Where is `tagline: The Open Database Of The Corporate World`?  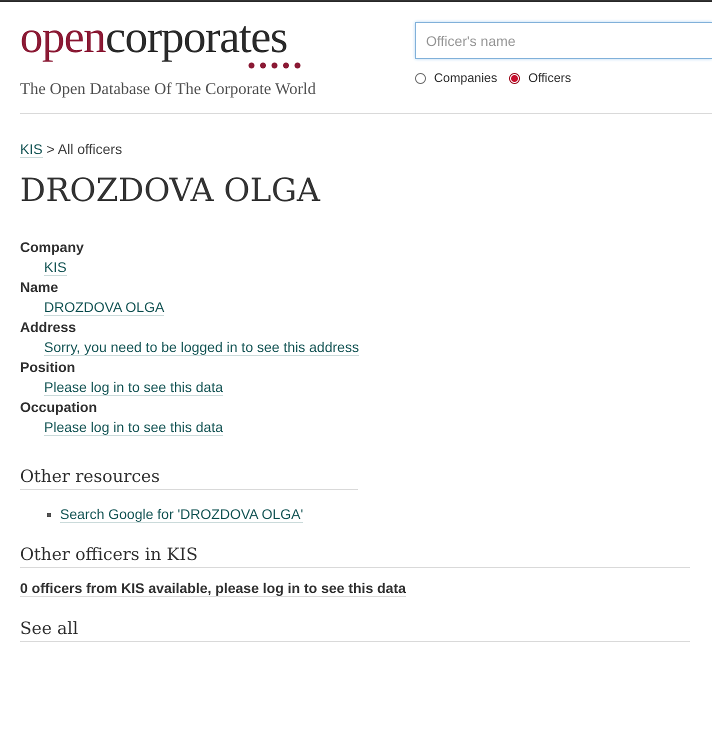
tagline: The Open Database Of The Corporate World is located at coordinates (168, 89).